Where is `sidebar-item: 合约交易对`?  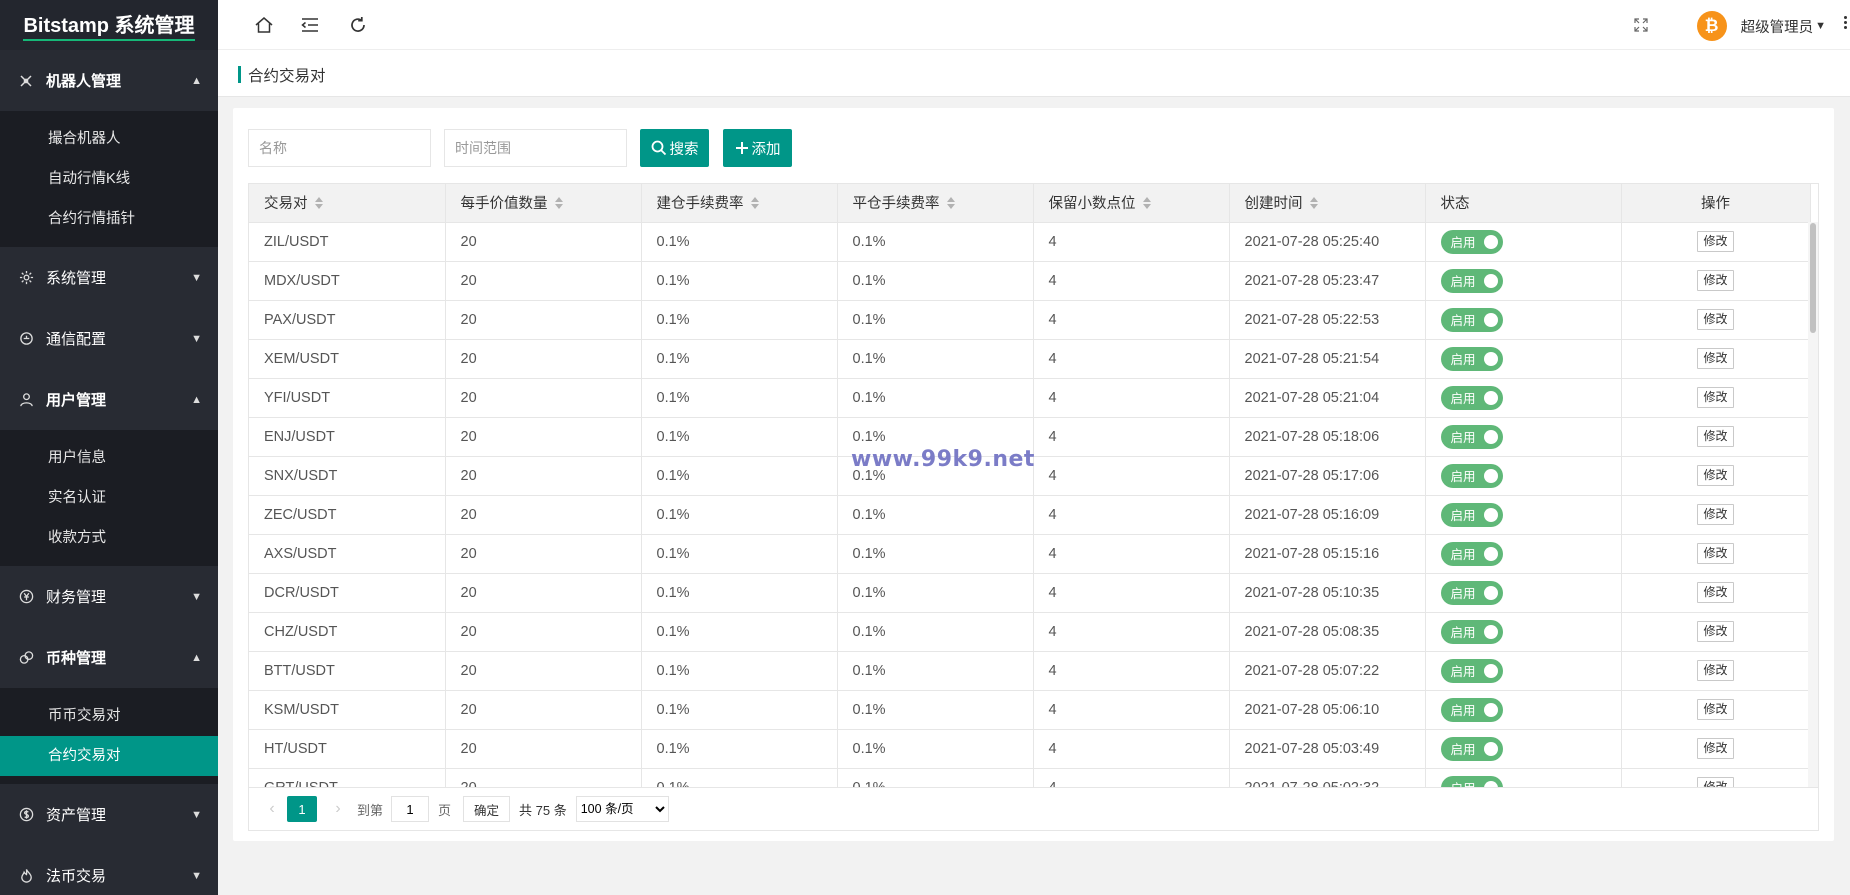
sidebar-item: 合约交易对 is located at coordinates (109, 756).